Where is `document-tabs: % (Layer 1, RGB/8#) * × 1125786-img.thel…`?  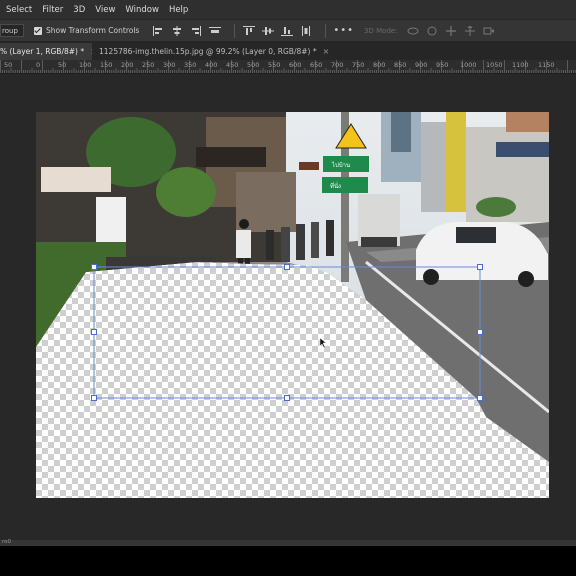
document-tabs: % (Layer 1, RGB/8#) * × 1125786-img.thel… is located at coordinates (288, 51).